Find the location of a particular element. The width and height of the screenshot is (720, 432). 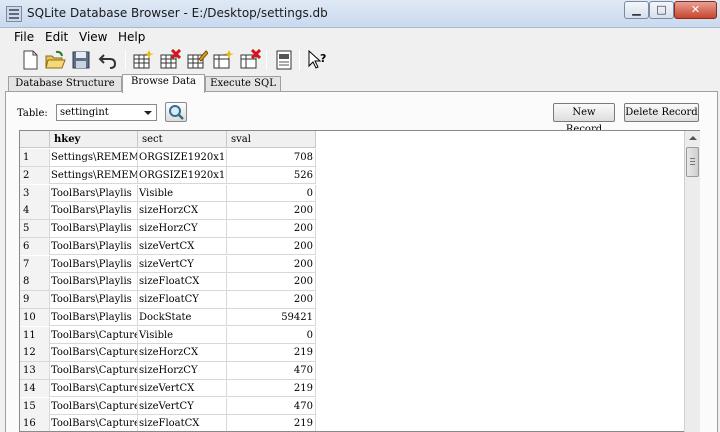

sval-cell: 708 is located at coordinates (271, 157).